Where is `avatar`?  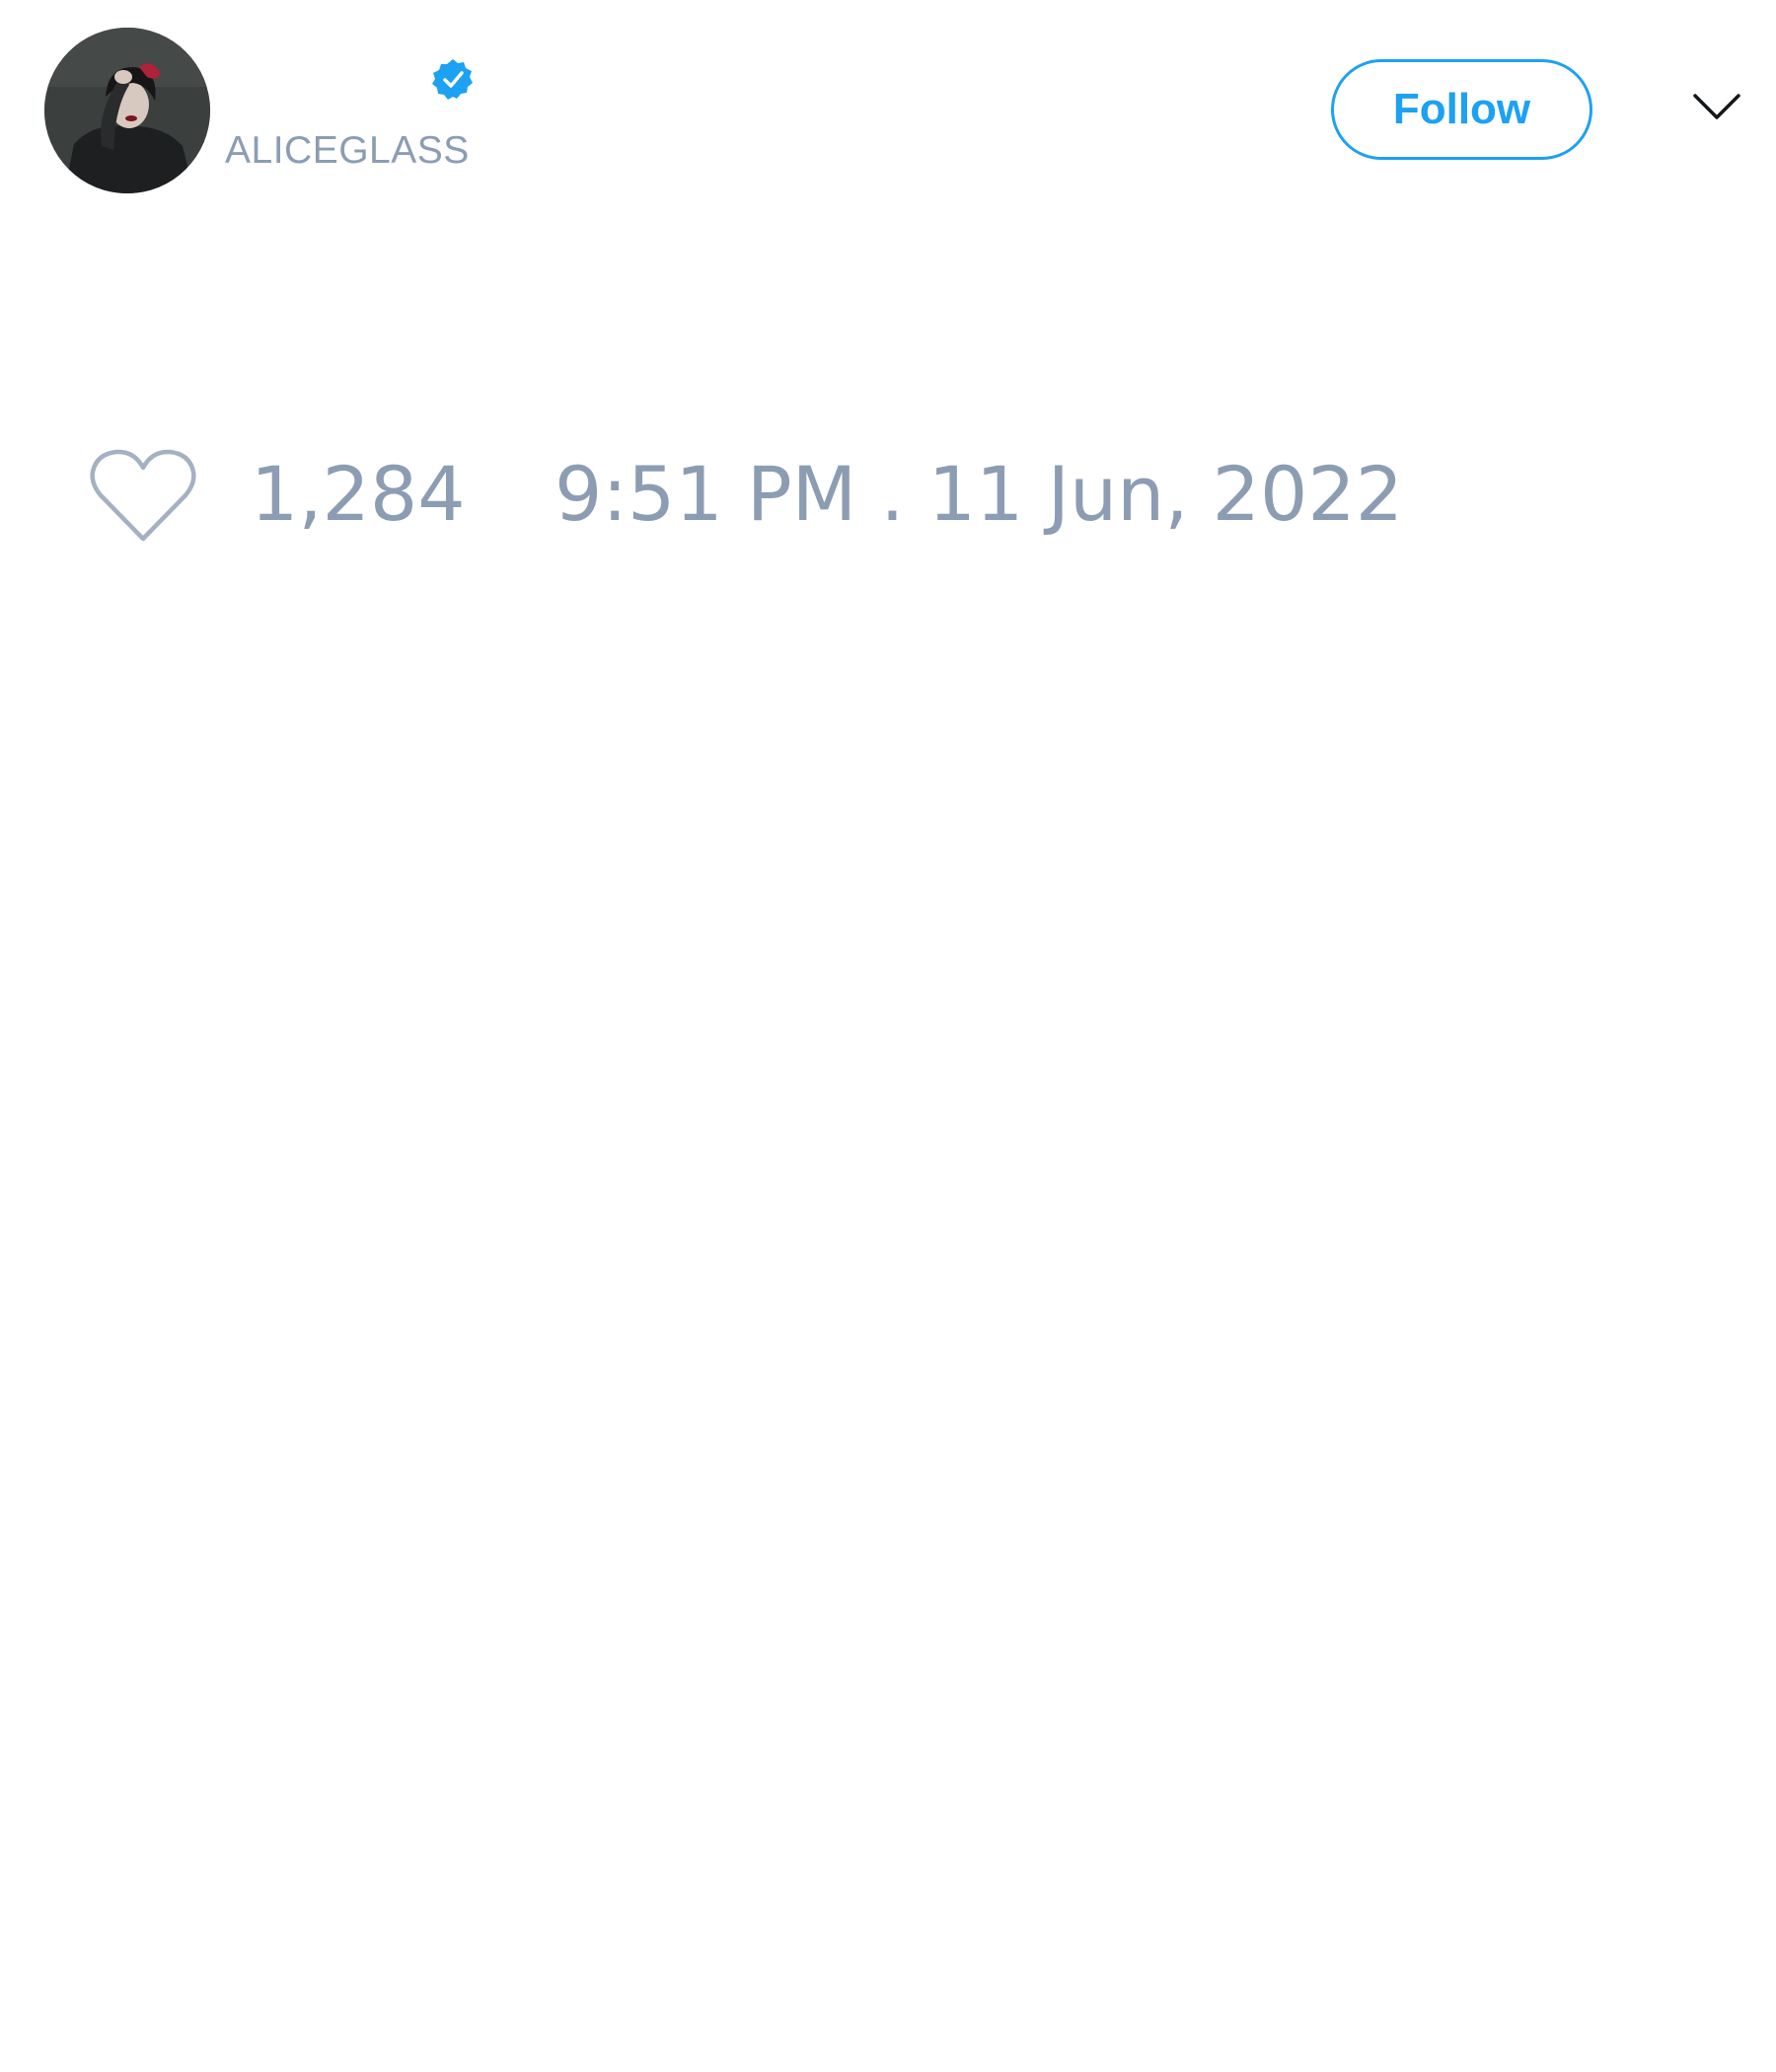
avatar is located at coordinates (127, 111).